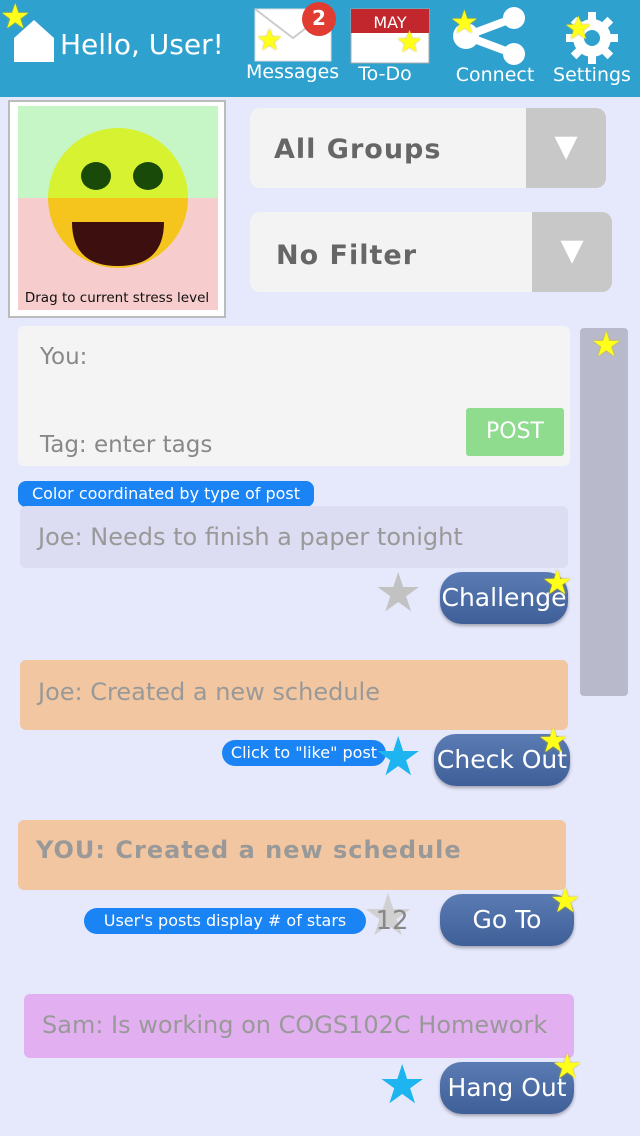 The image size is (640, 1136). What do you see at coordinates (293, 72) in the screenshot?
I see `messages-label: Messages` at bounding box center [293, 72].